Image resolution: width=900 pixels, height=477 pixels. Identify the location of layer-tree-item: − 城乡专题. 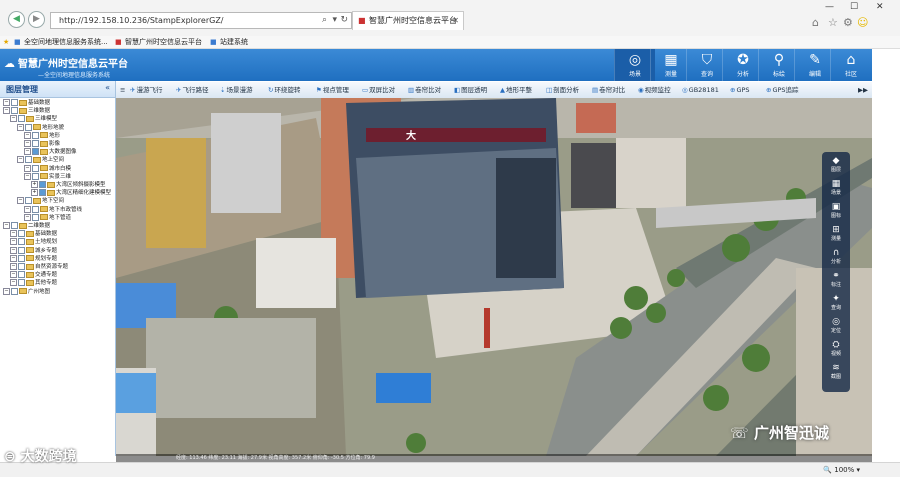
(62, 250).